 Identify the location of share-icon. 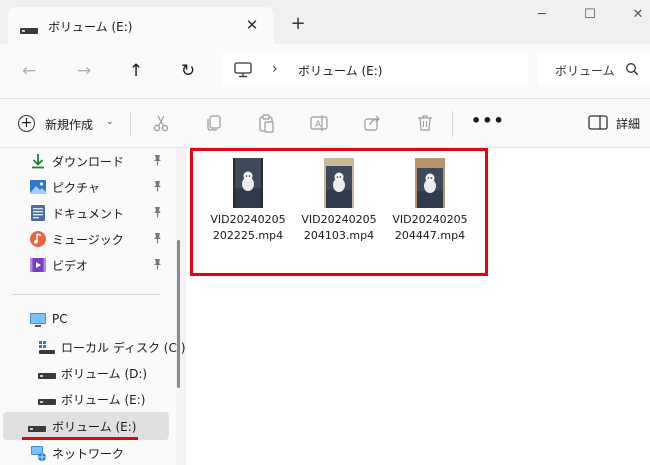
(373, 124).